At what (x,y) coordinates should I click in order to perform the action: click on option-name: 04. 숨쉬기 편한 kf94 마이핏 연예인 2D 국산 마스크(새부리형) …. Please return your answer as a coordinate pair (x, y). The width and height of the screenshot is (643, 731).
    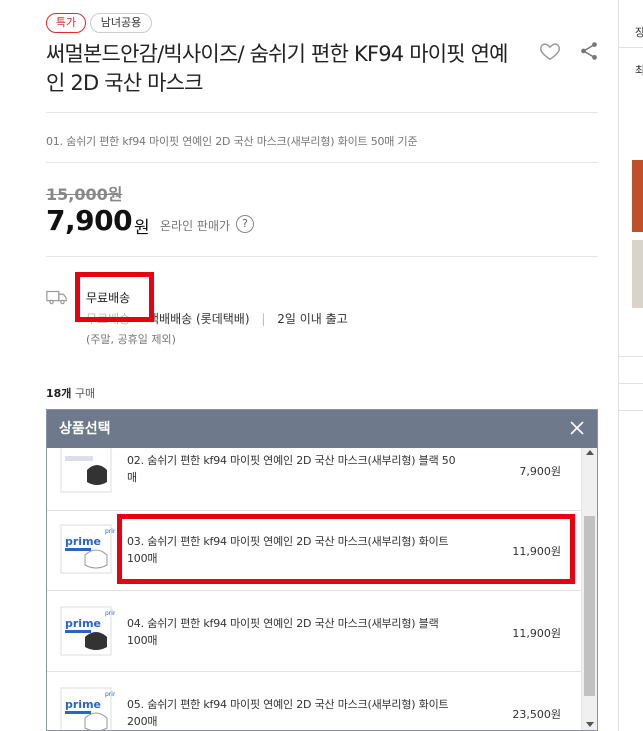
    Looking at the image, I should click on (283, 632).